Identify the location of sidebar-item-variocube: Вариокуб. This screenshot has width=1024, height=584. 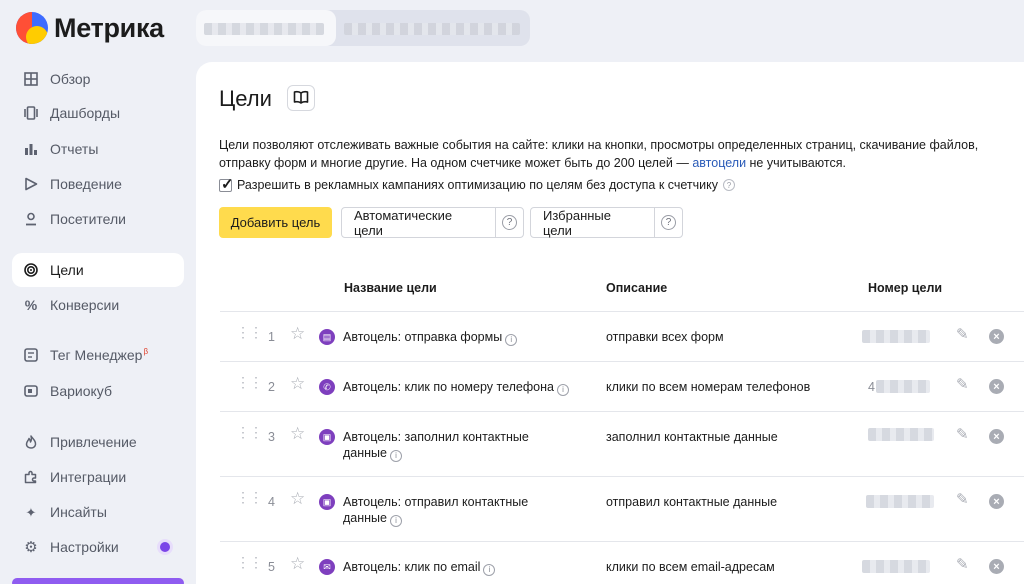
(98, 391).